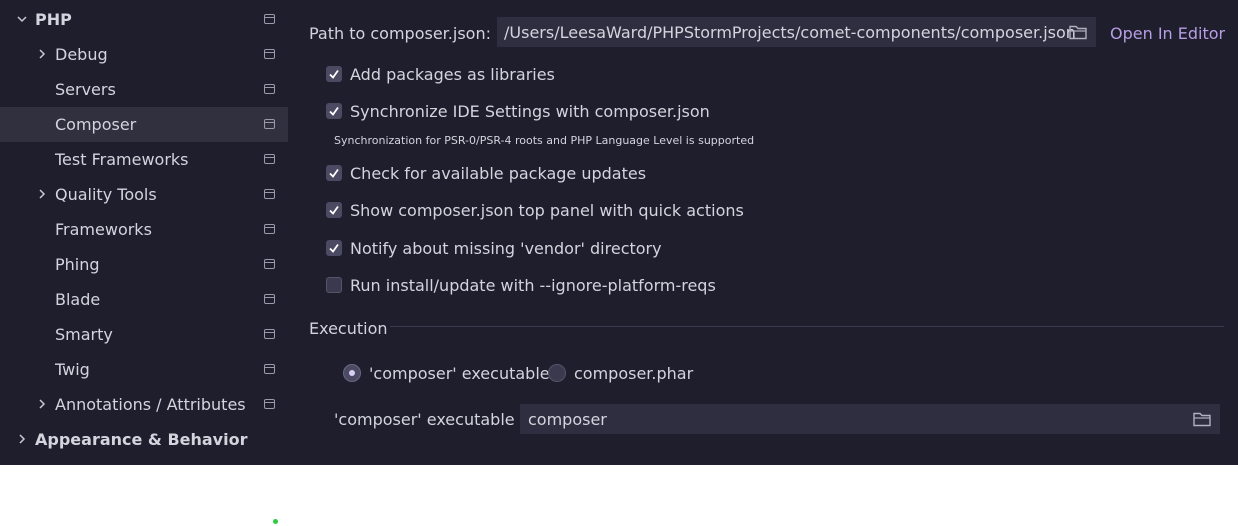 This screenshot has width=1238, height=526. Describe the element at coordinates (144, 264) in the screenshot. I see `tree-item-phing: Phing` at that location.